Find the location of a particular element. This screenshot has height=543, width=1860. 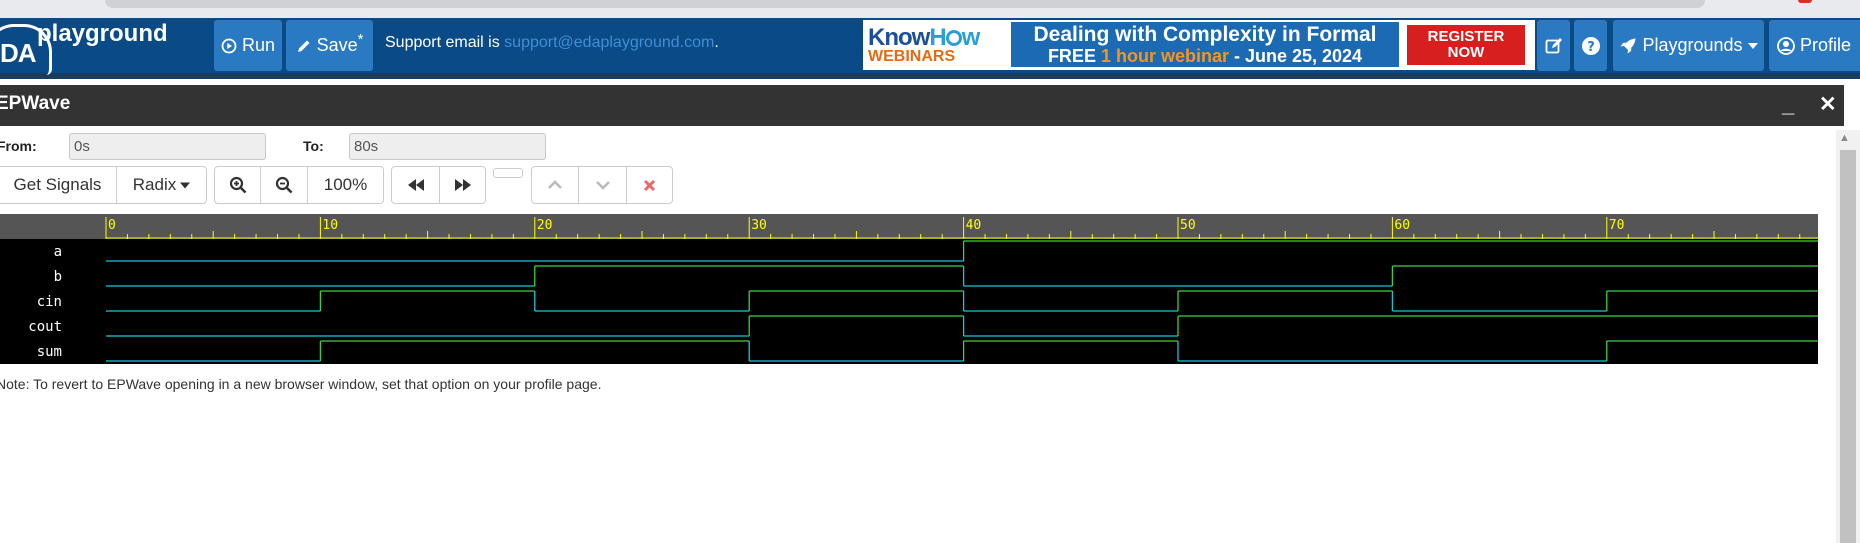

time-ruler-label: 60 is located at coordinates (1402, 225).